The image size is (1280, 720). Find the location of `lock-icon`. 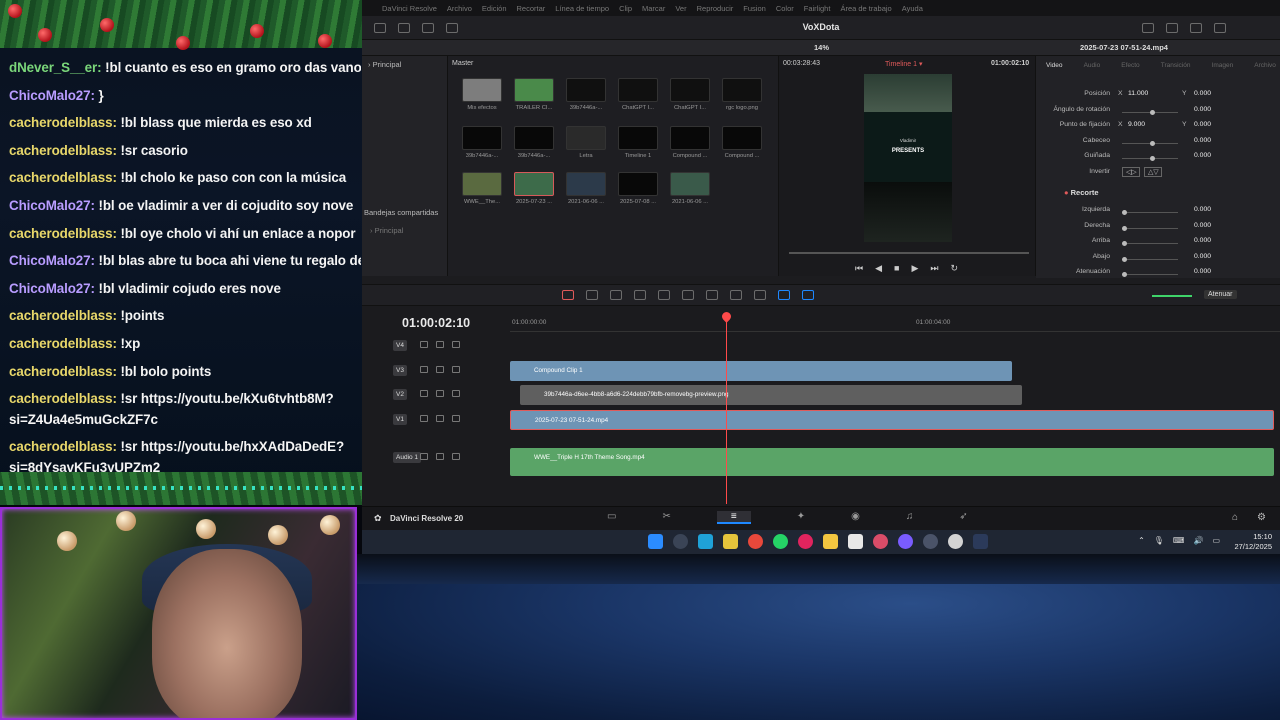

lock-icon is located at coordinates (760, 295).